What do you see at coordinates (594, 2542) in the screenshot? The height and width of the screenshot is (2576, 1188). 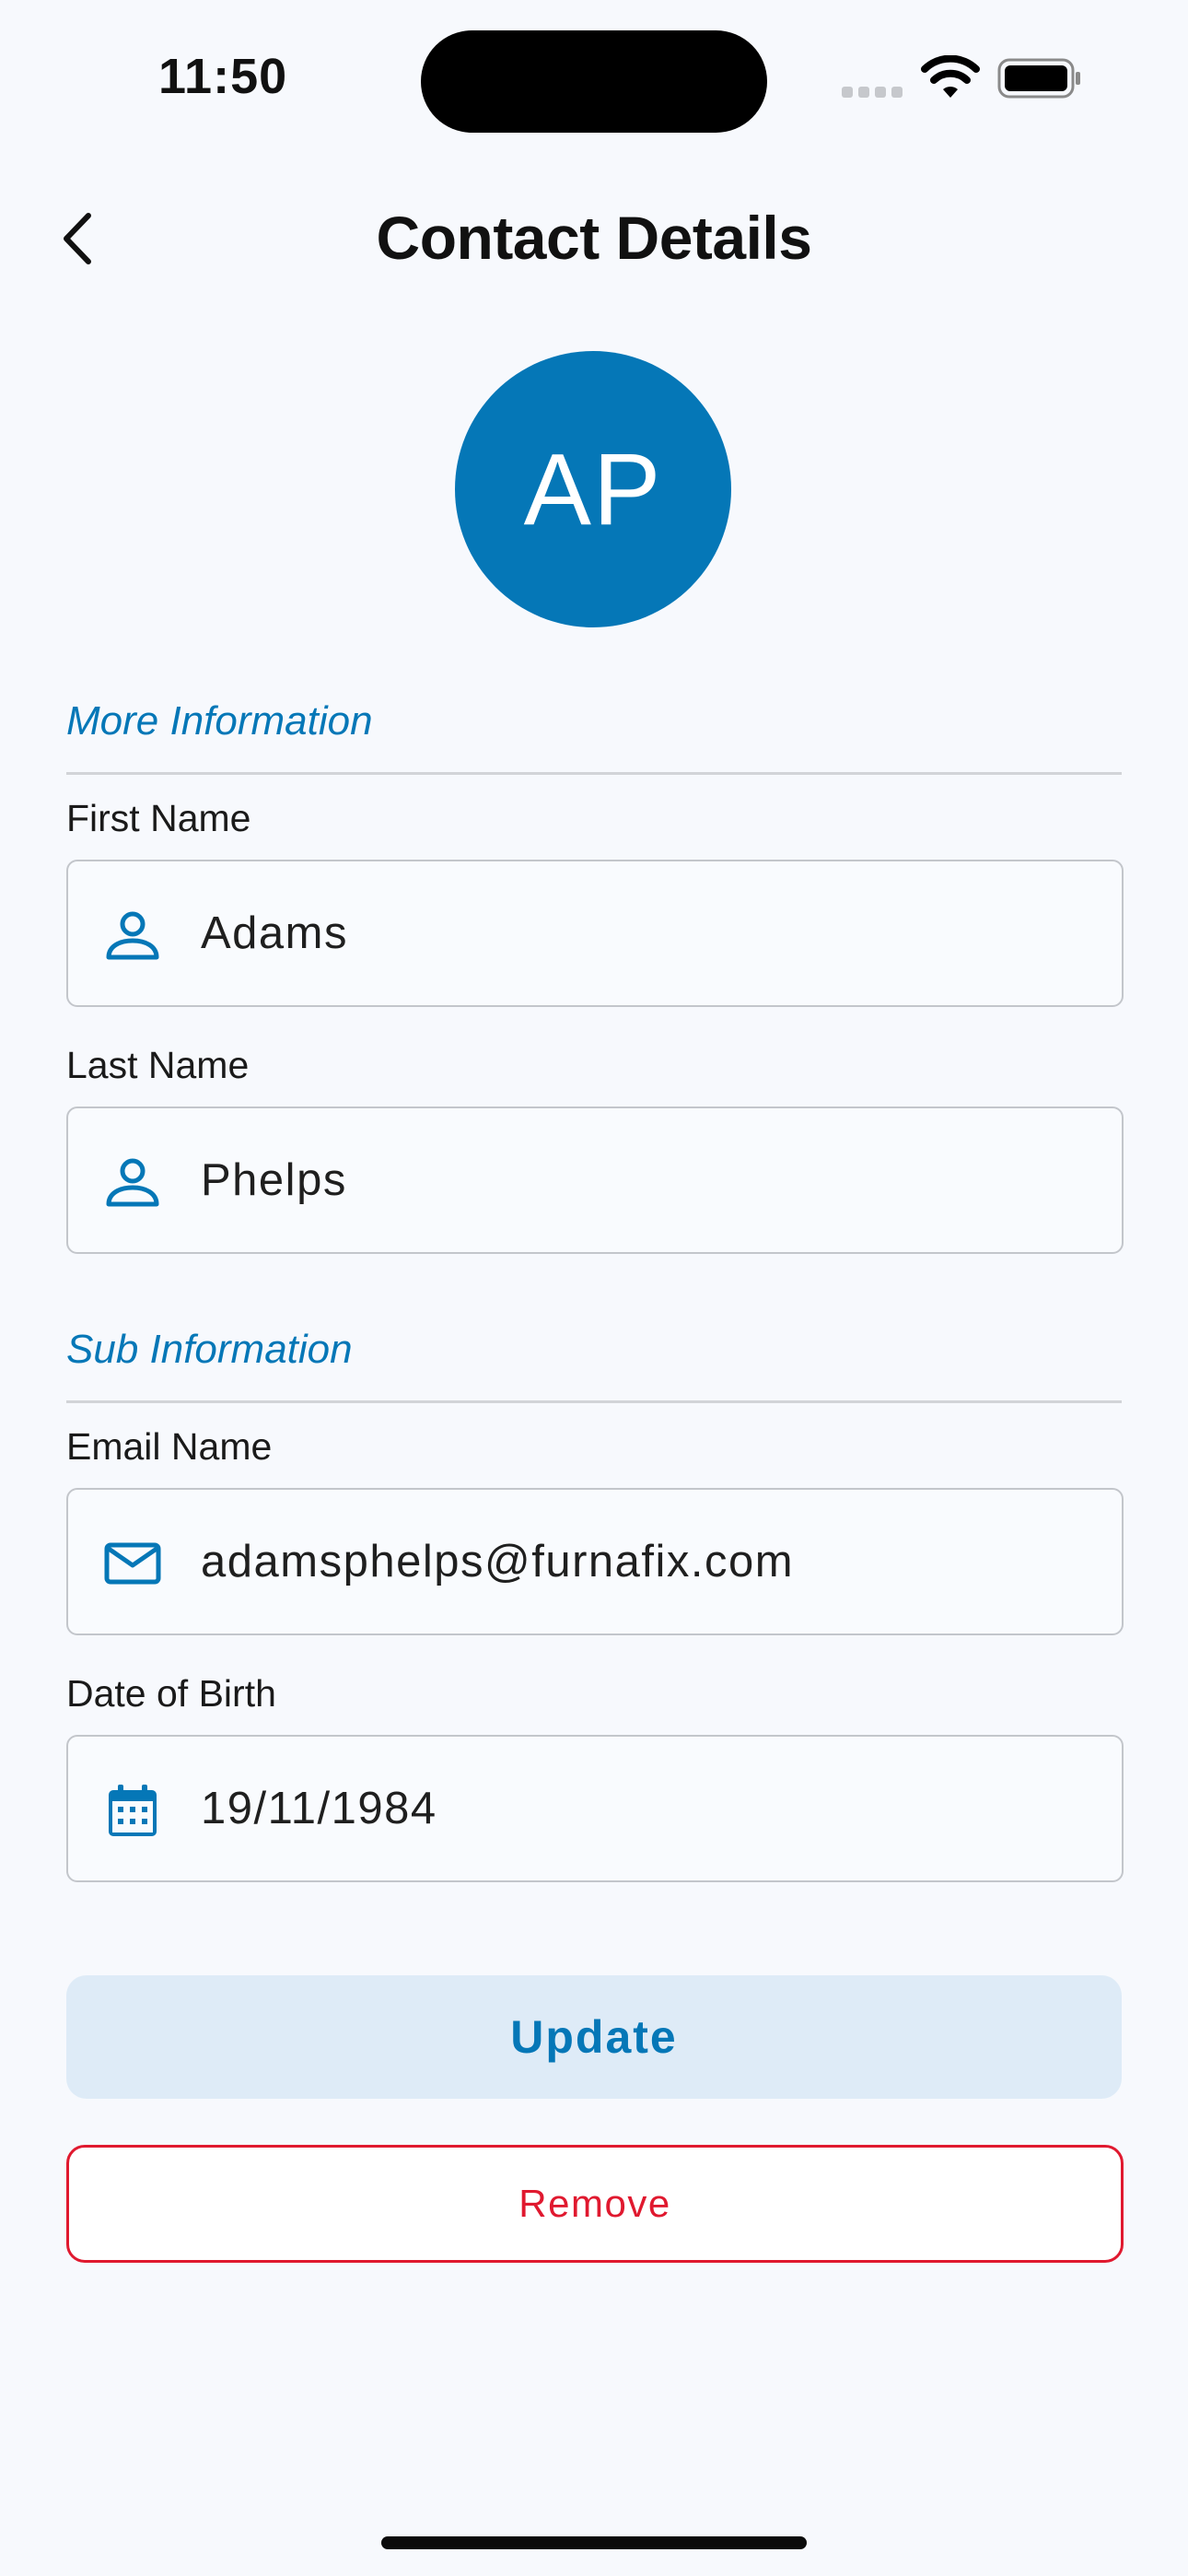 I see `home-indicator` at bounding box center [594, 2542].